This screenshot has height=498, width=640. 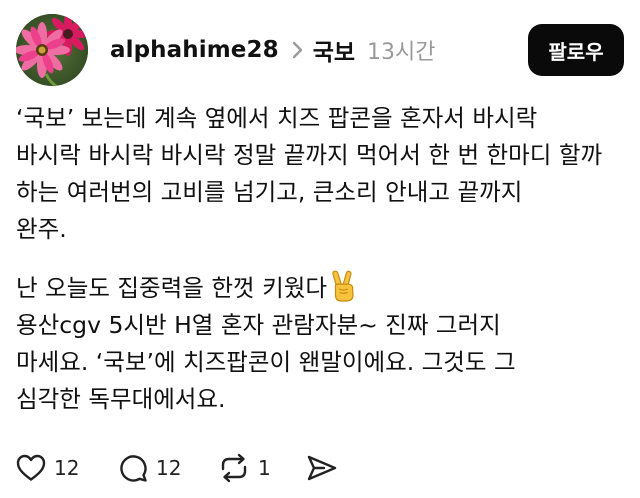 What do you see at coordinates (266, 362) in the screenshot?
I see `text-line: 마세요. ‘국보’에 치즈팝콘이 왠말이에요. 그것도 그` at bounding box center [266, 362].